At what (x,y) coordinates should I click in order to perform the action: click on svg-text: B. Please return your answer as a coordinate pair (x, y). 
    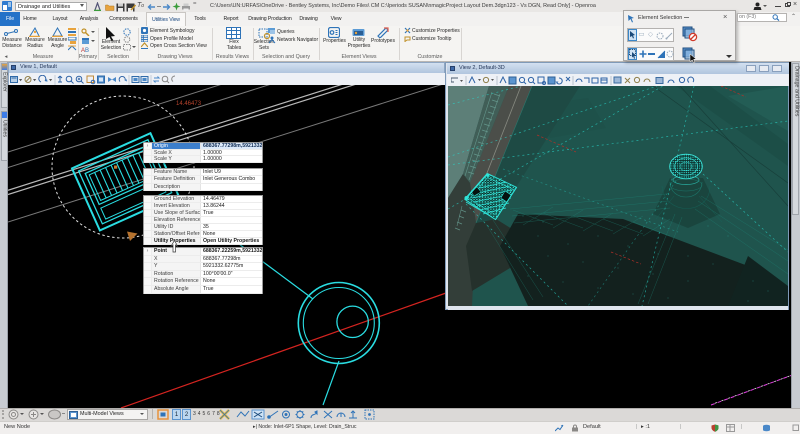
    Looking at the image, I should click on (87, 50).